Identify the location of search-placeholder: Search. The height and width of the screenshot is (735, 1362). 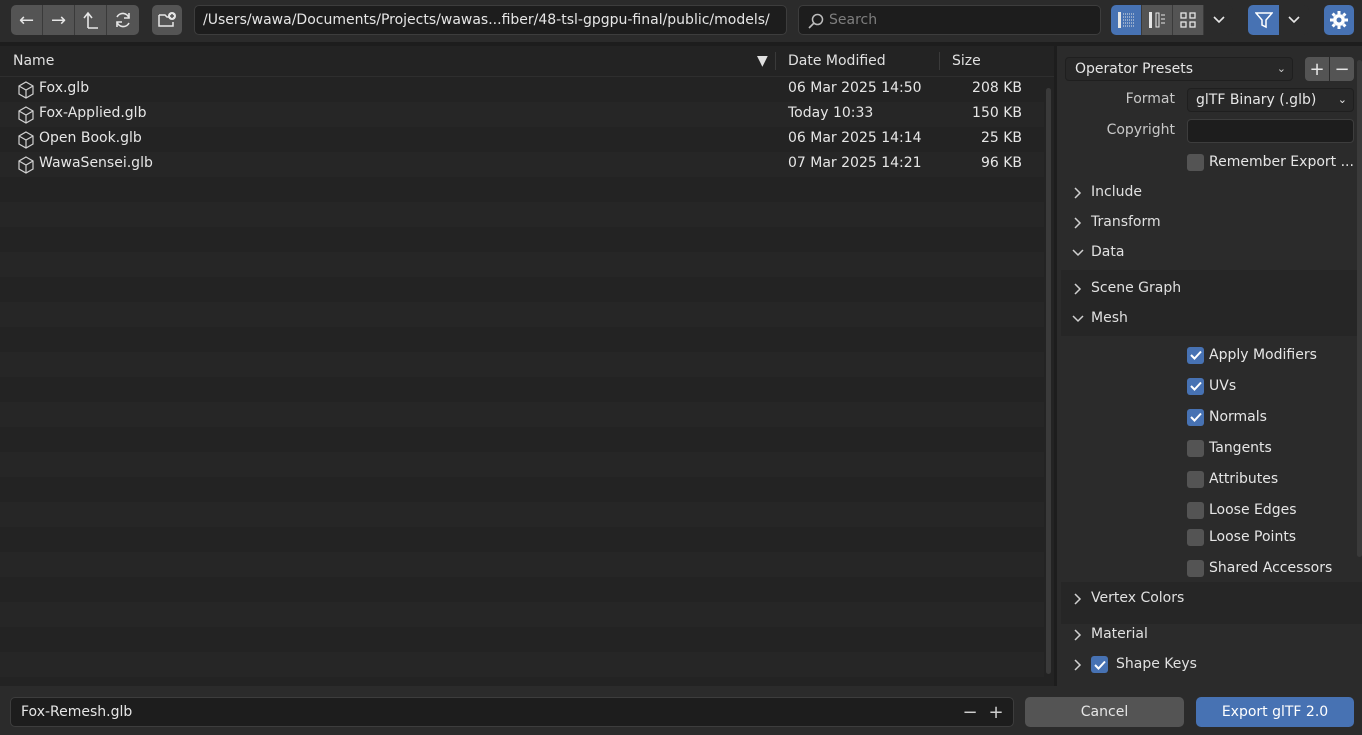
(853, 20).